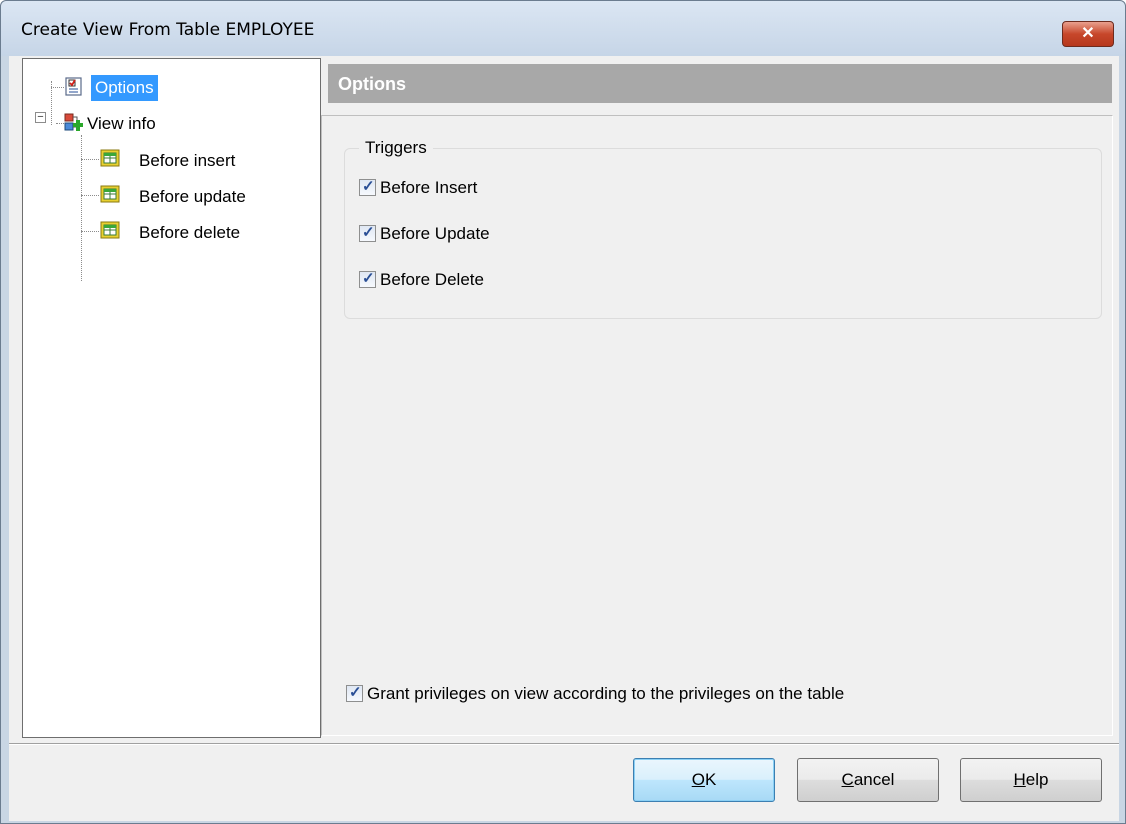  What do you see at coordinates (188, 124) in the screenshot?
I see `tree-item-view-info: View info` at bounding box center [188, 124].